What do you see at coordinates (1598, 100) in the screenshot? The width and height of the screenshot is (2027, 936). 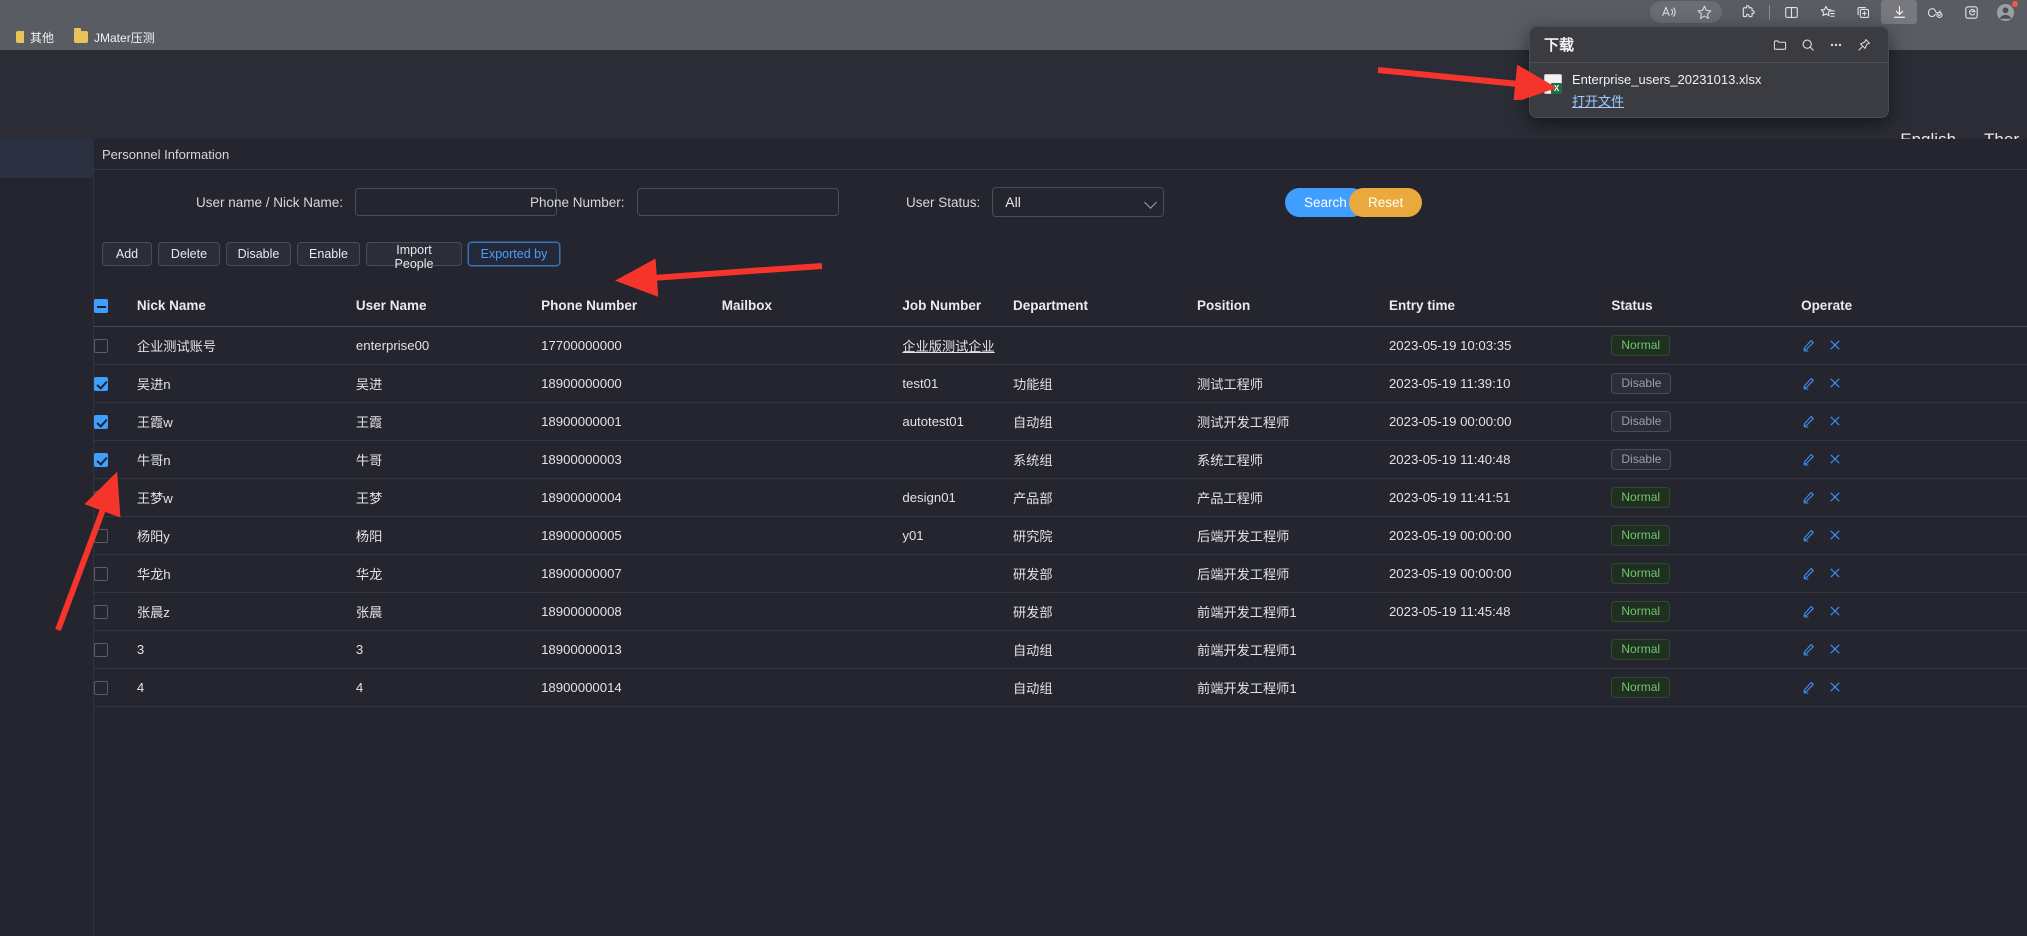 I see `open-file-link: 打开文件` at bounding box center [1598, 100].